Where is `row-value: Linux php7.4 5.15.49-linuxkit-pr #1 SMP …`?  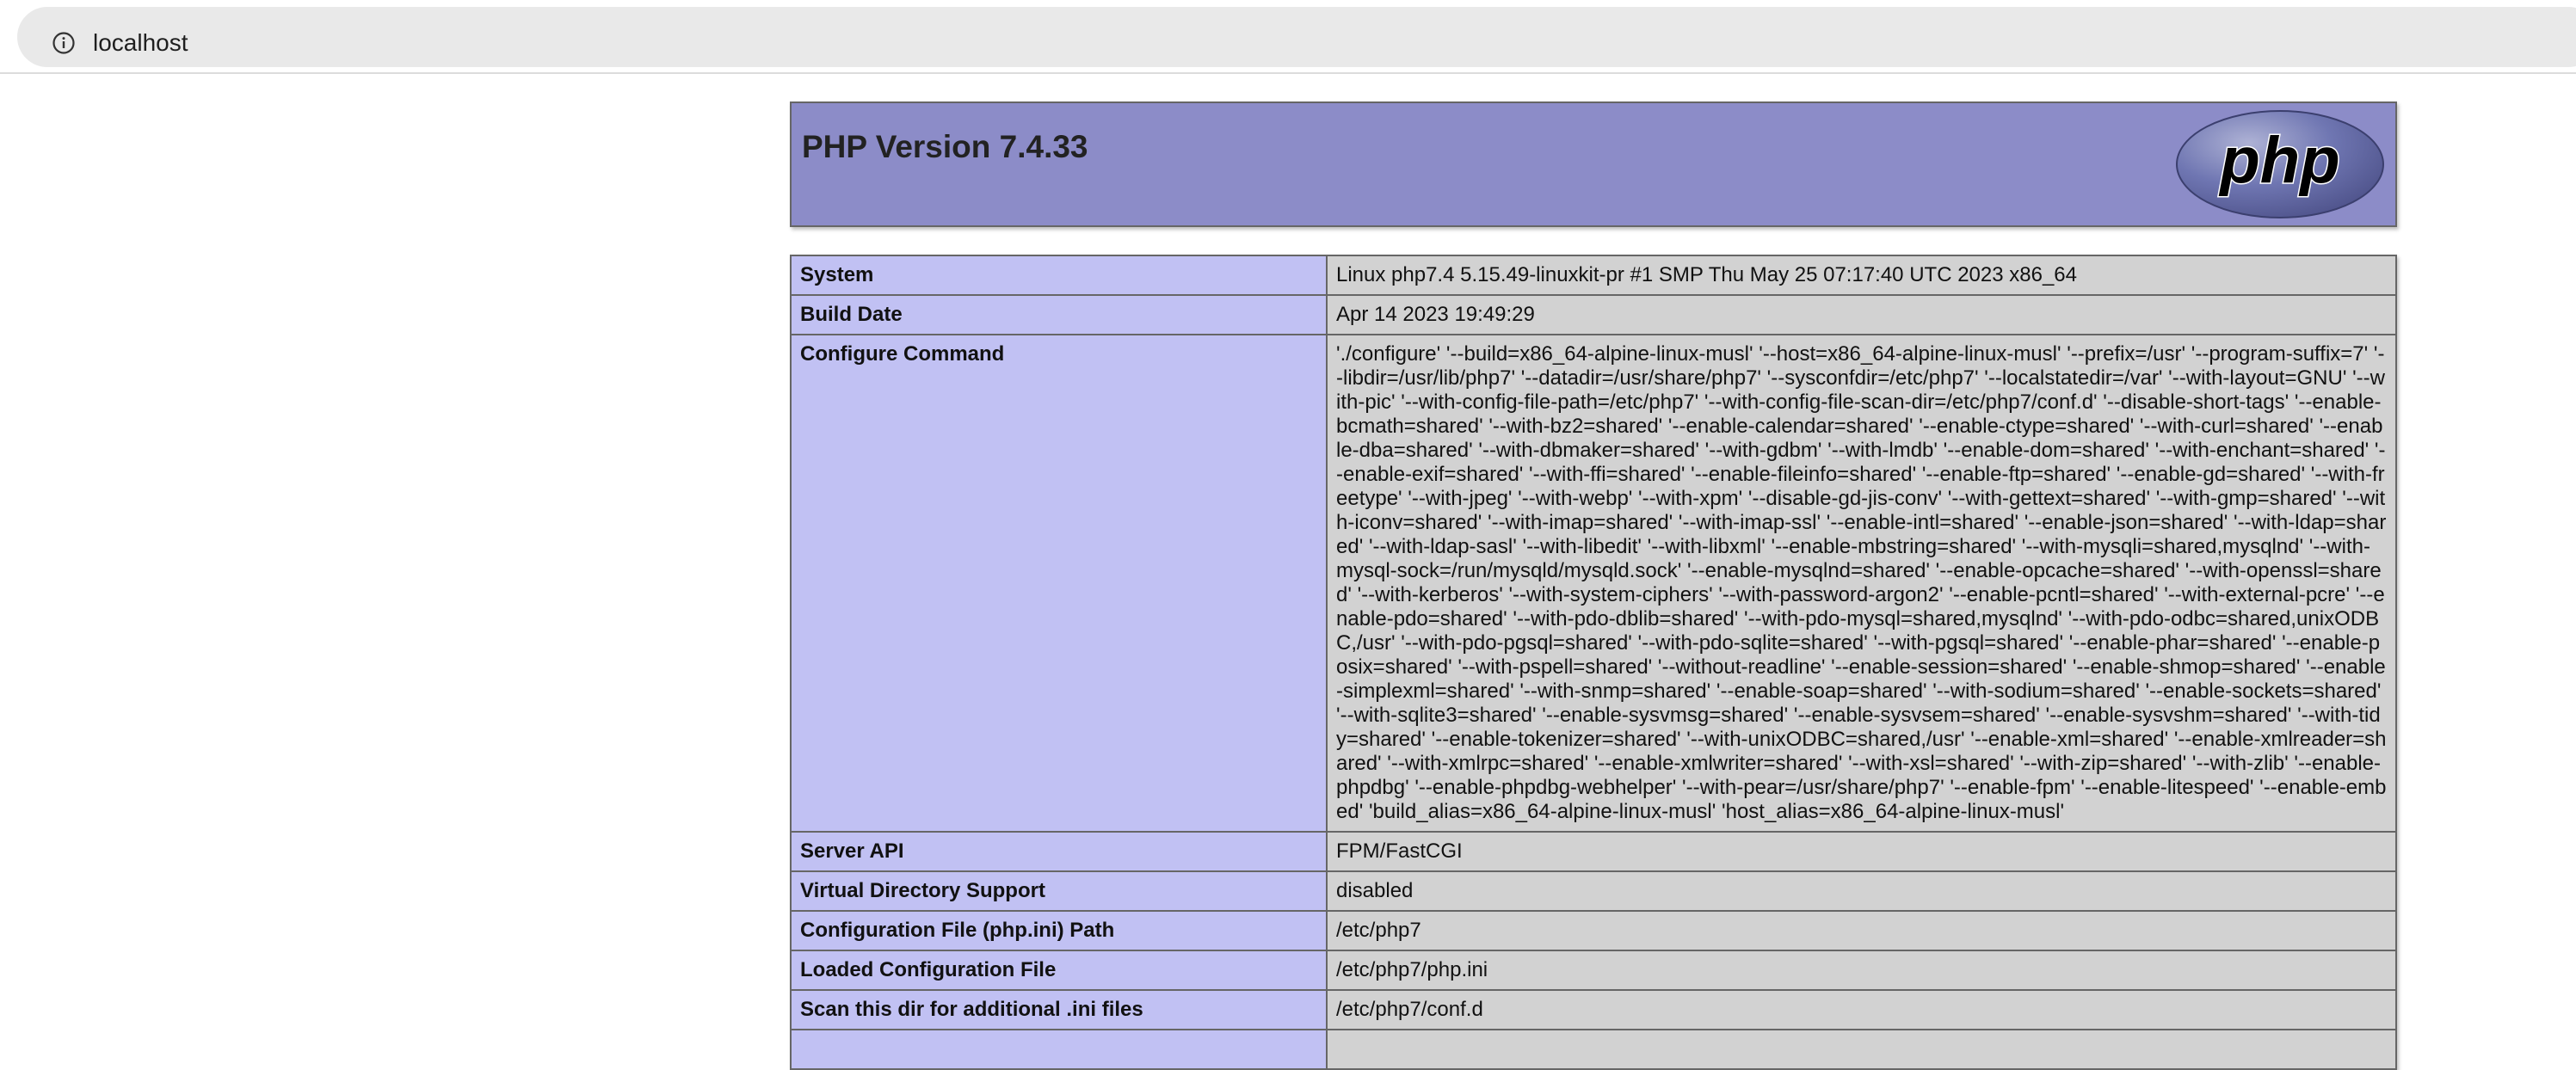
row-value: Linux php7.4 5.15.49-linuxkit-pr #1 SMP … is located at coordinates (1862, 275).